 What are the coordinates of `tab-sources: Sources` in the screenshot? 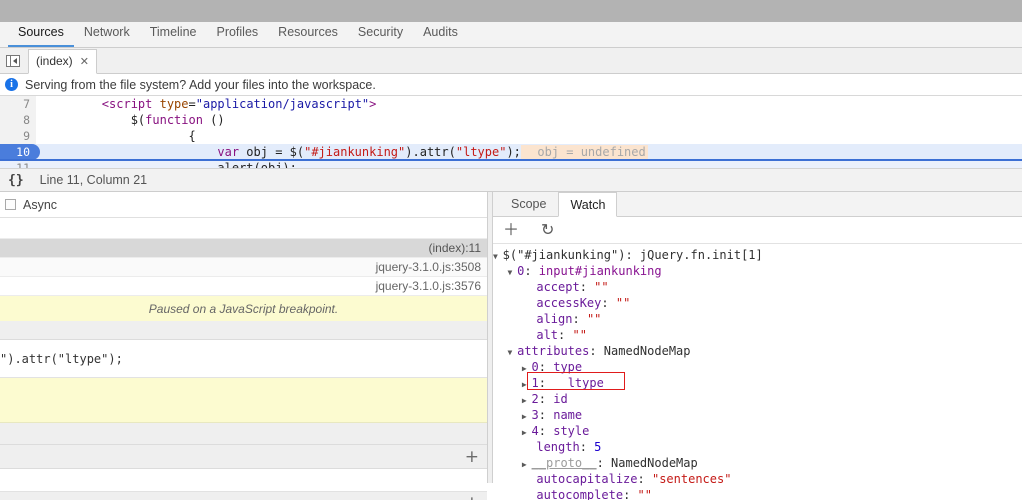 It's located at (41, 34).